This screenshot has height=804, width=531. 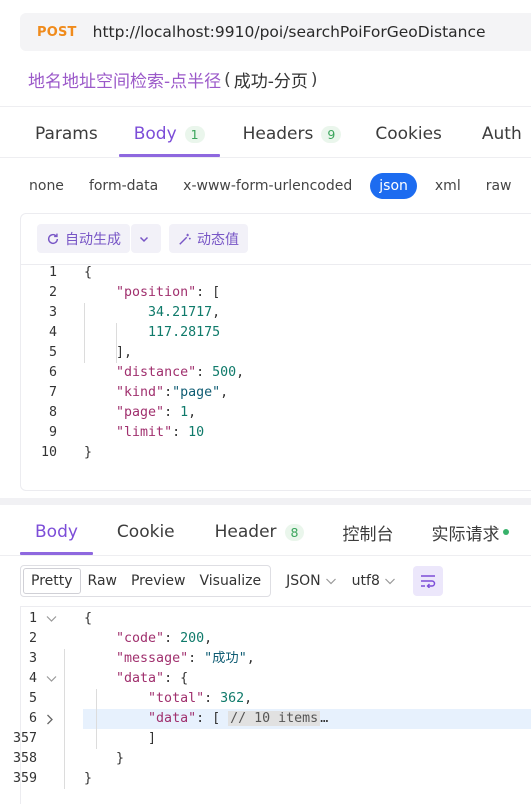 What do you see at coordinates (46, 186) in the screenshot?
I see `body-type-none: none` at bounding box center [46, 186].